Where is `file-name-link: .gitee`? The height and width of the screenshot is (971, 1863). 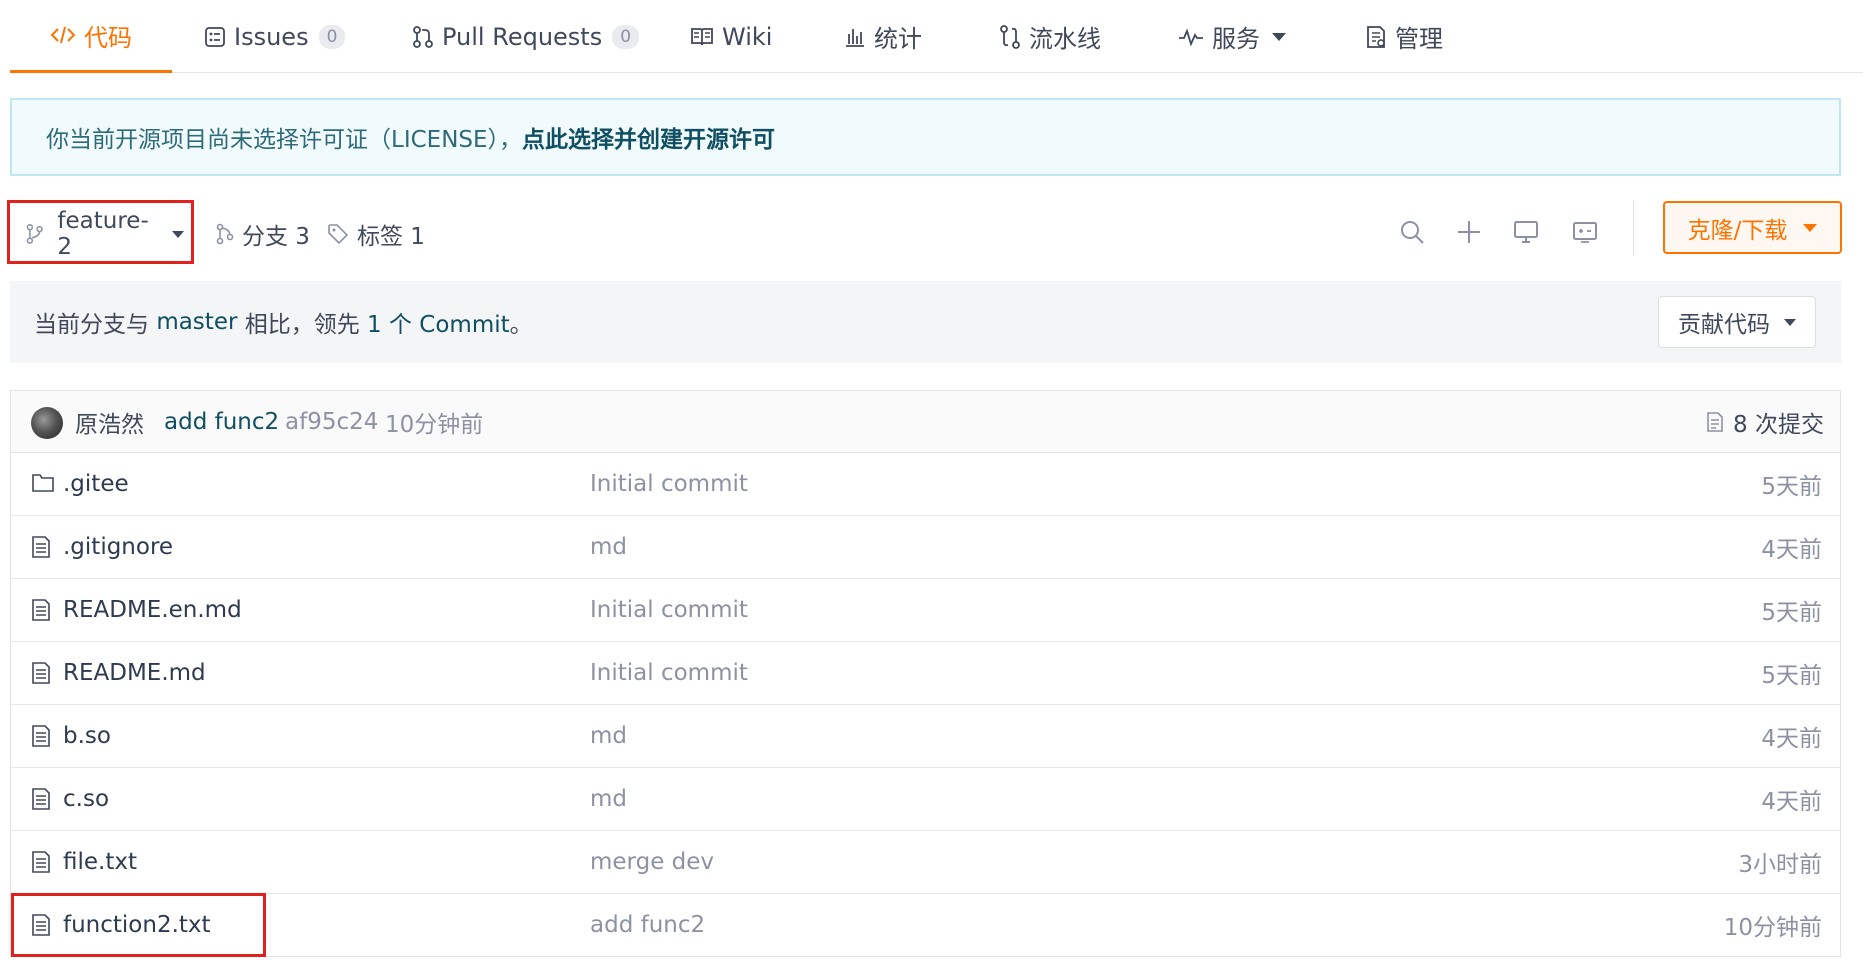
file-name-link: .gitee is located at coordinates (96, 484).